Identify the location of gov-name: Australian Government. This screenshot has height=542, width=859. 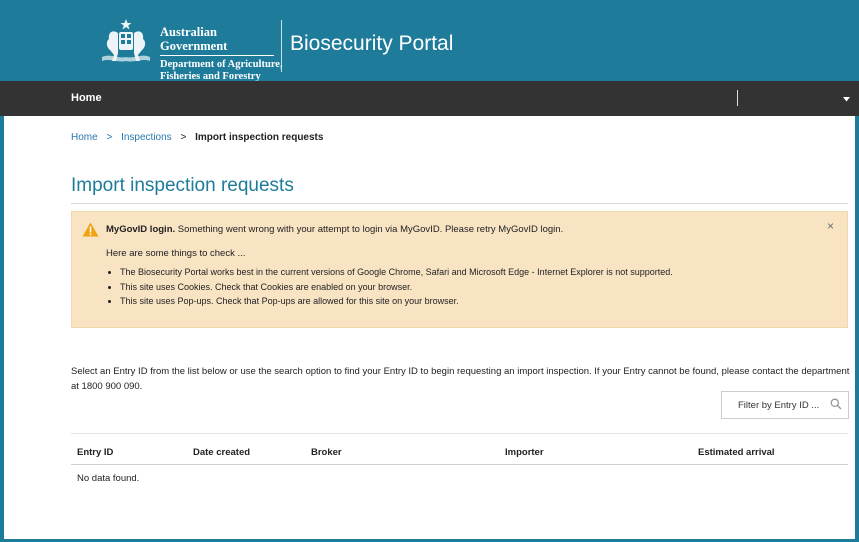
(217, 40).